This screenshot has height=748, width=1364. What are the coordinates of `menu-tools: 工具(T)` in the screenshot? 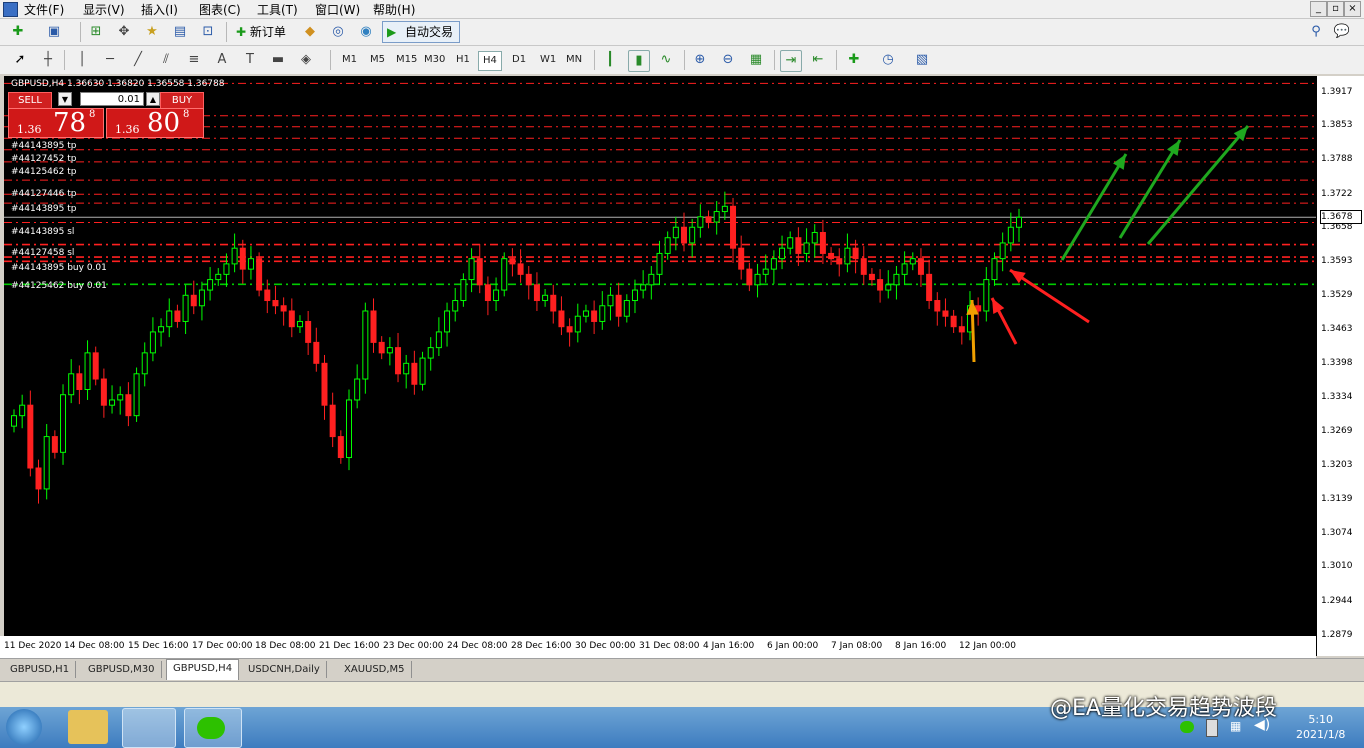 It's located at (277, 9).